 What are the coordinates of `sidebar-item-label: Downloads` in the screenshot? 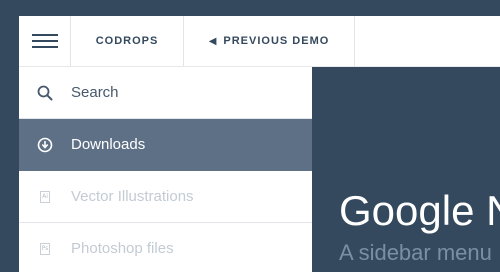 It's located at (108, 144).